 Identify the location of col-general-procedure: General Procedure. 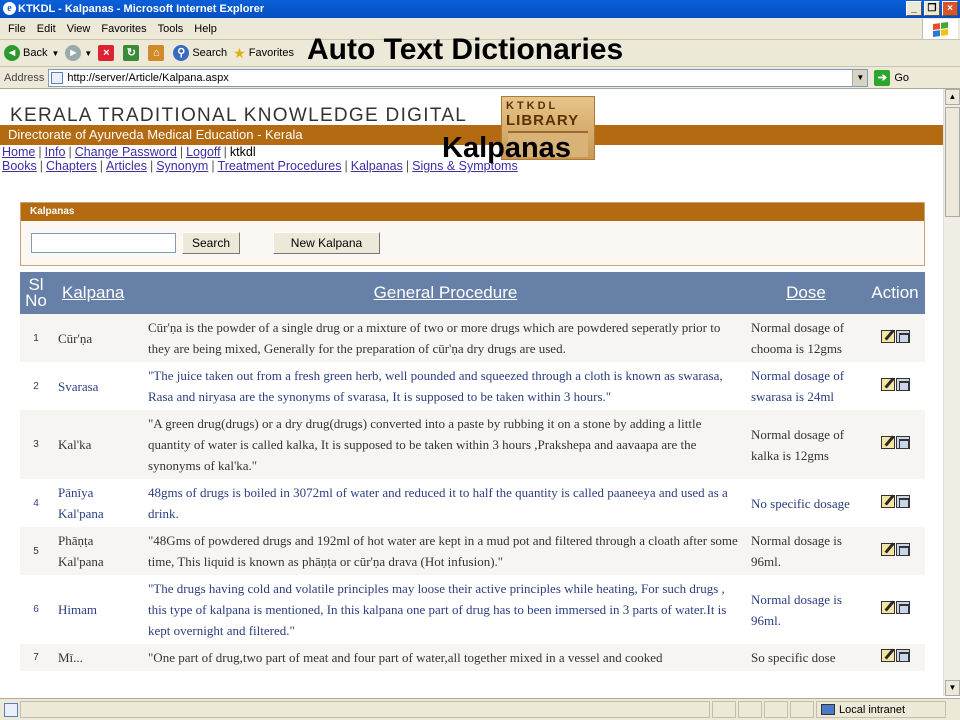
(445, 293).